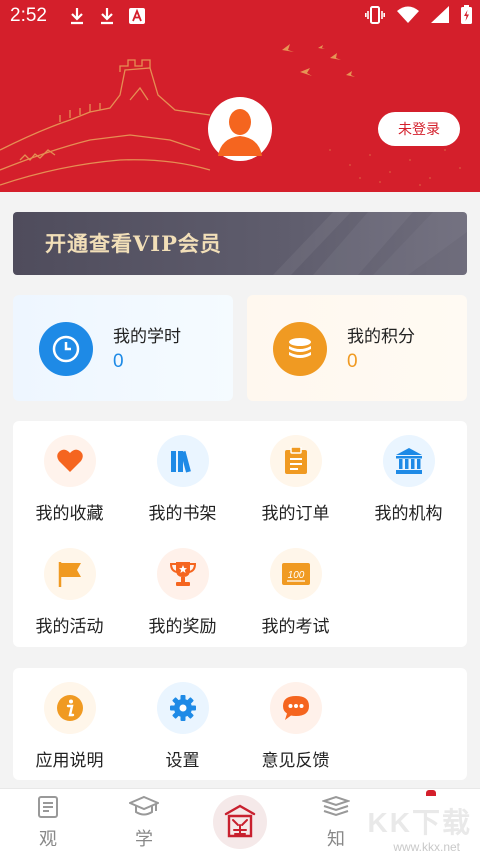 Image resolution: width=480 pixels, height=853 pixels. Describe the element at coordinates (48, 823) in the screenshot. I see `nav-item-view: 观` at that location.